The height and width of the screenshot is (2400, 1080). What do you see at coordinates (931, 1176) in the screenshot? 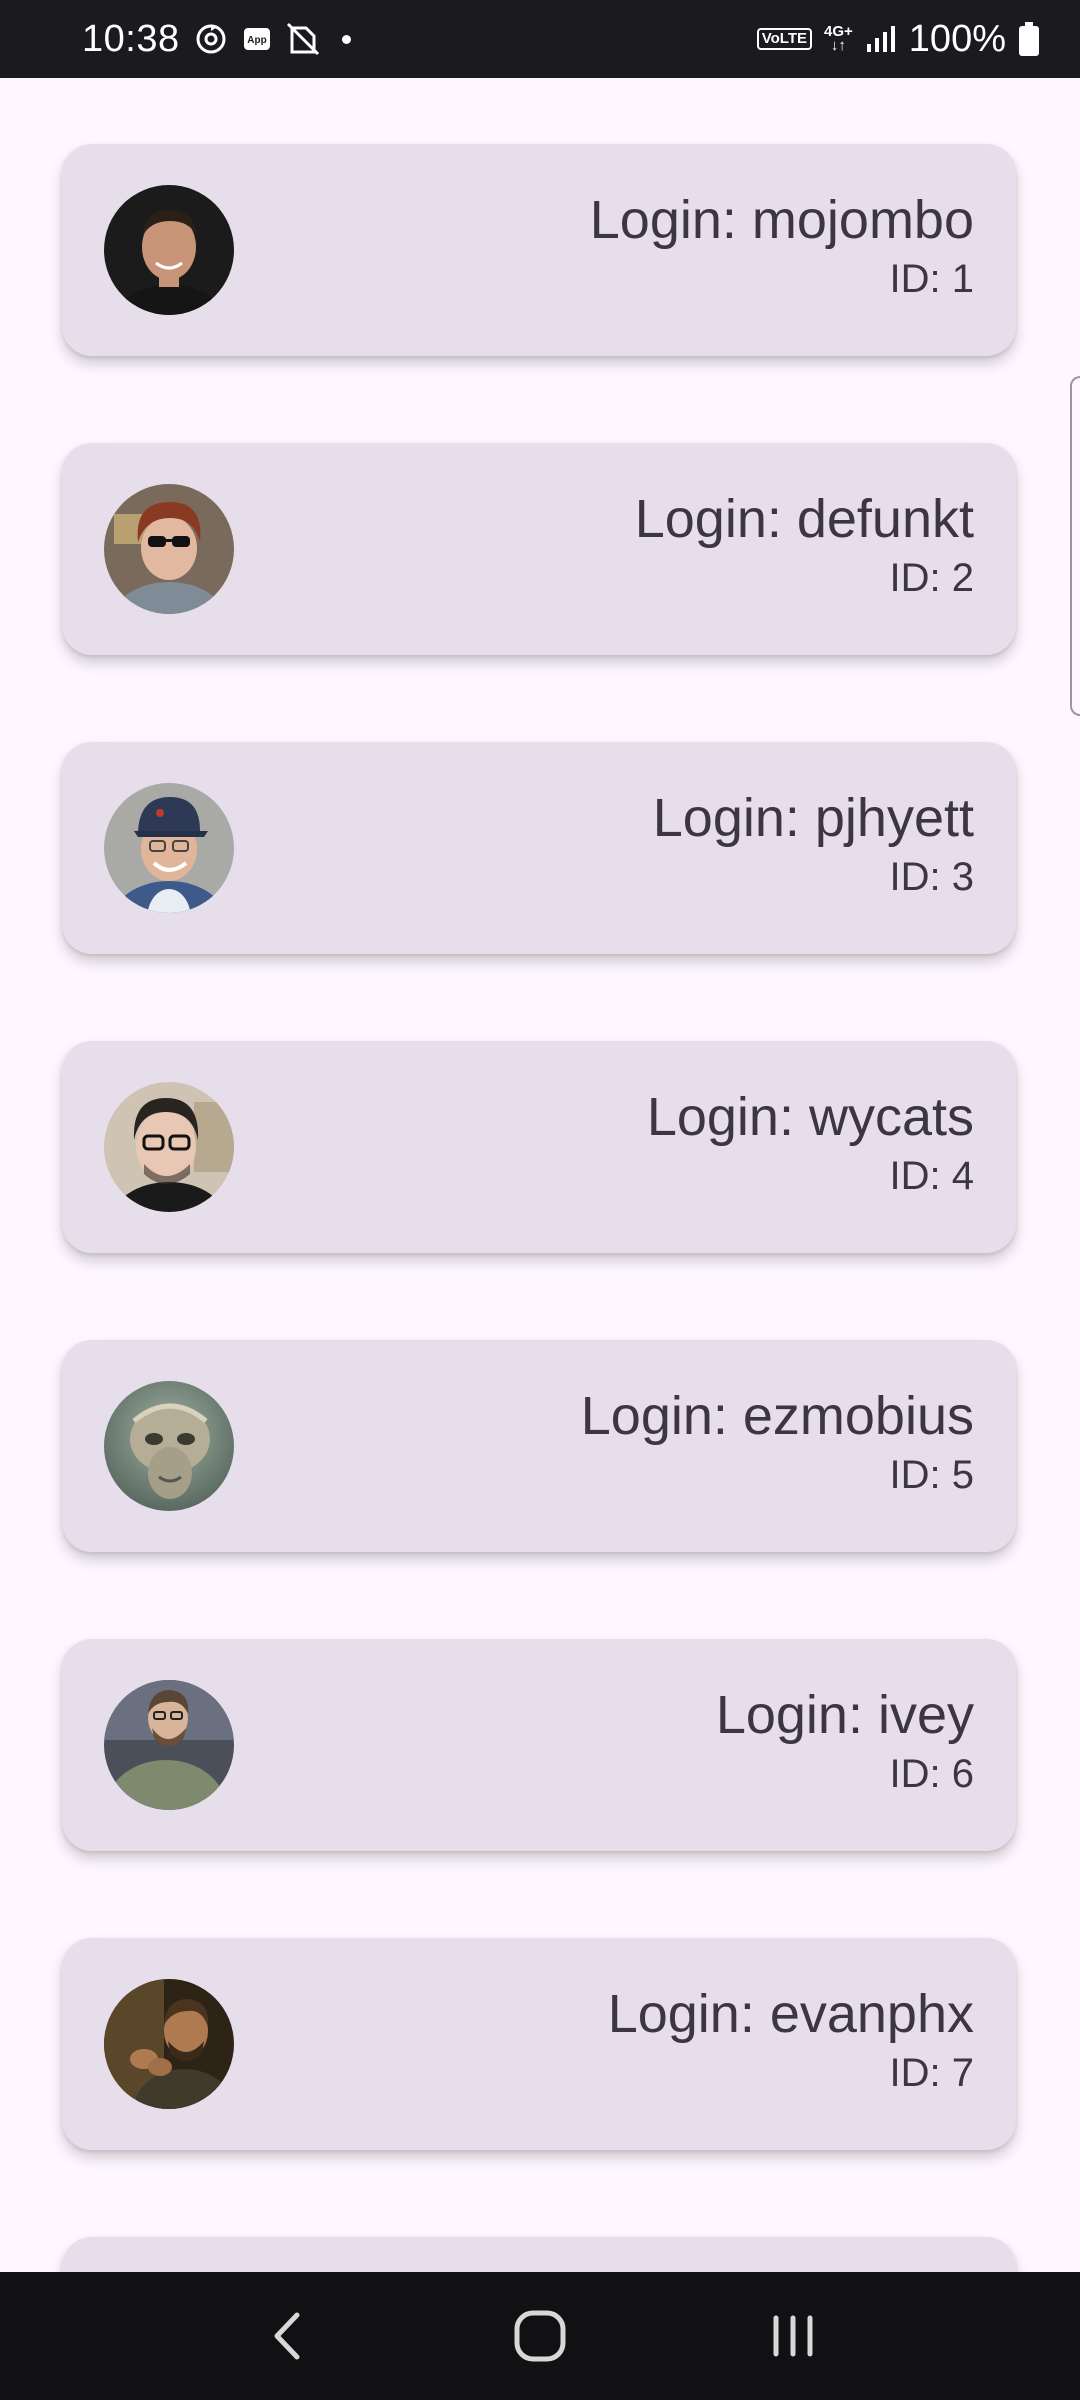
I see `id-label: ID: 4` at bounding box center [931, 1176].